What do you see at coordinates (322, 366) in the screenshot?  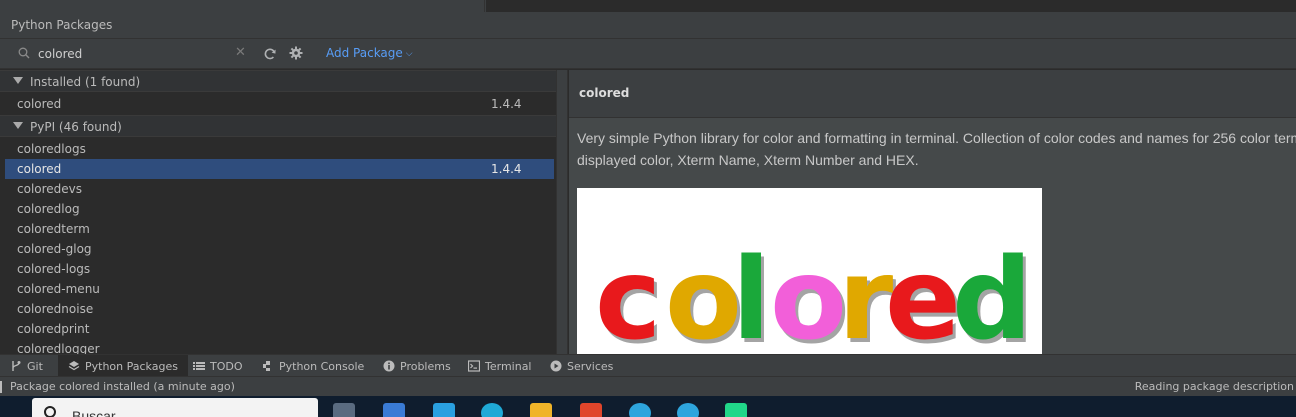 I see `tool-python-console-label: Python Console` at bounding box center [322, 366].